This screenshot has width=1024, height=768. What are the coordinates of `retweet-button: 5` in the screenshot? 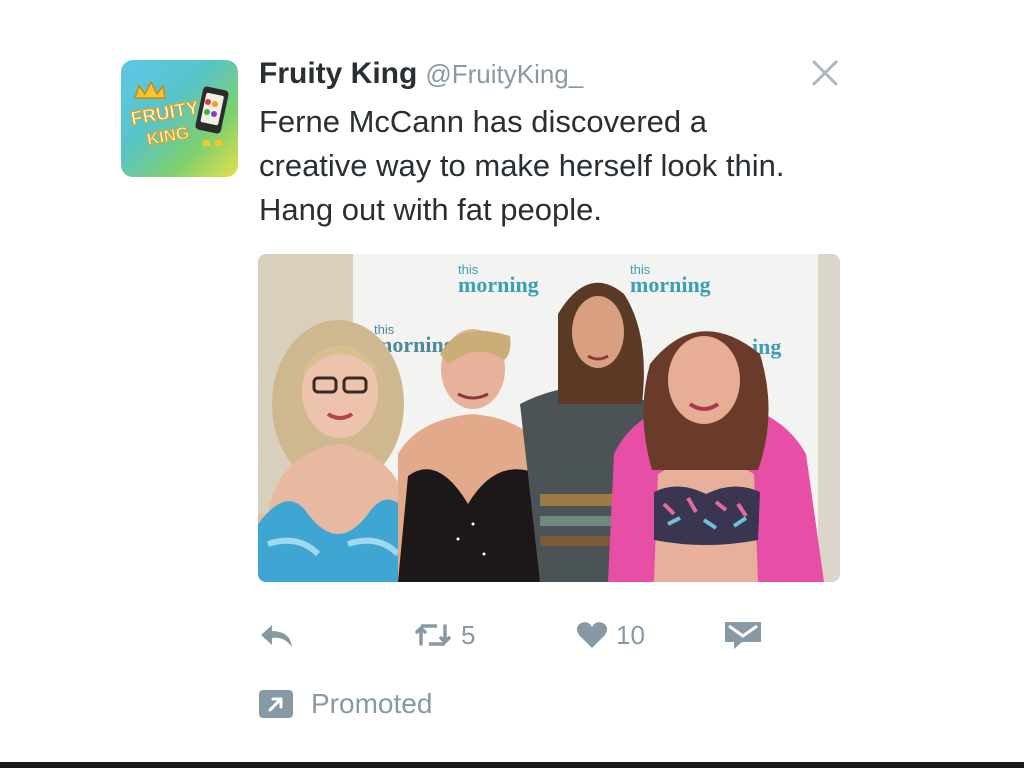 It's located at (444, 635).